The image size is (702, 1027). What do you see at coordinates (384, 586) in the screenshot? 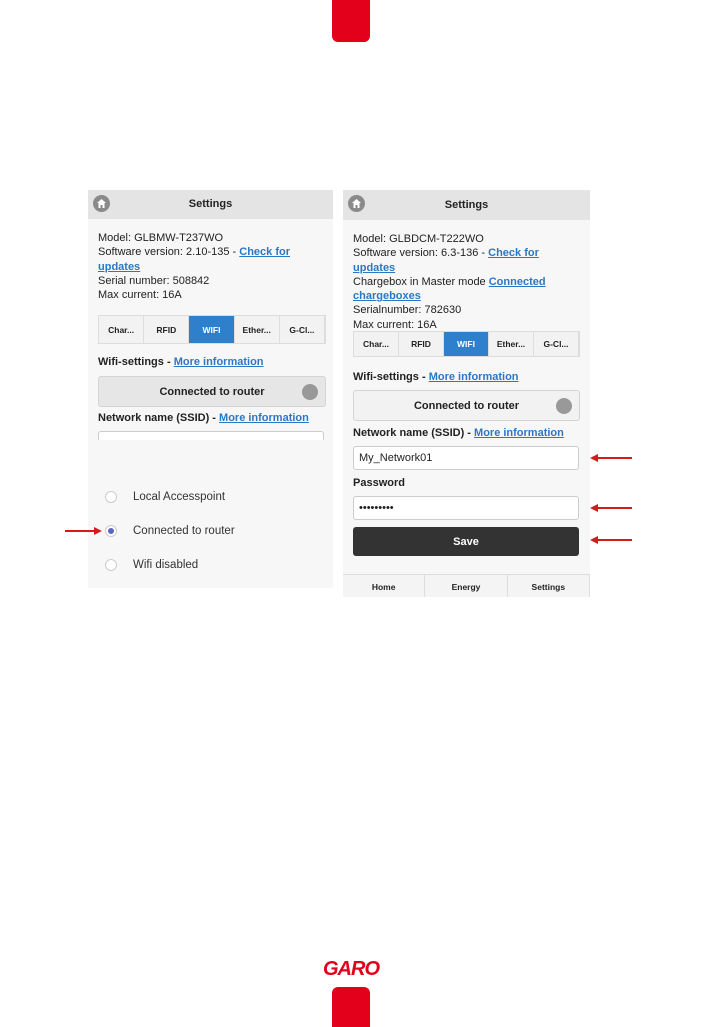
I see `nav-home: Home` at bounding box center [384, 586].